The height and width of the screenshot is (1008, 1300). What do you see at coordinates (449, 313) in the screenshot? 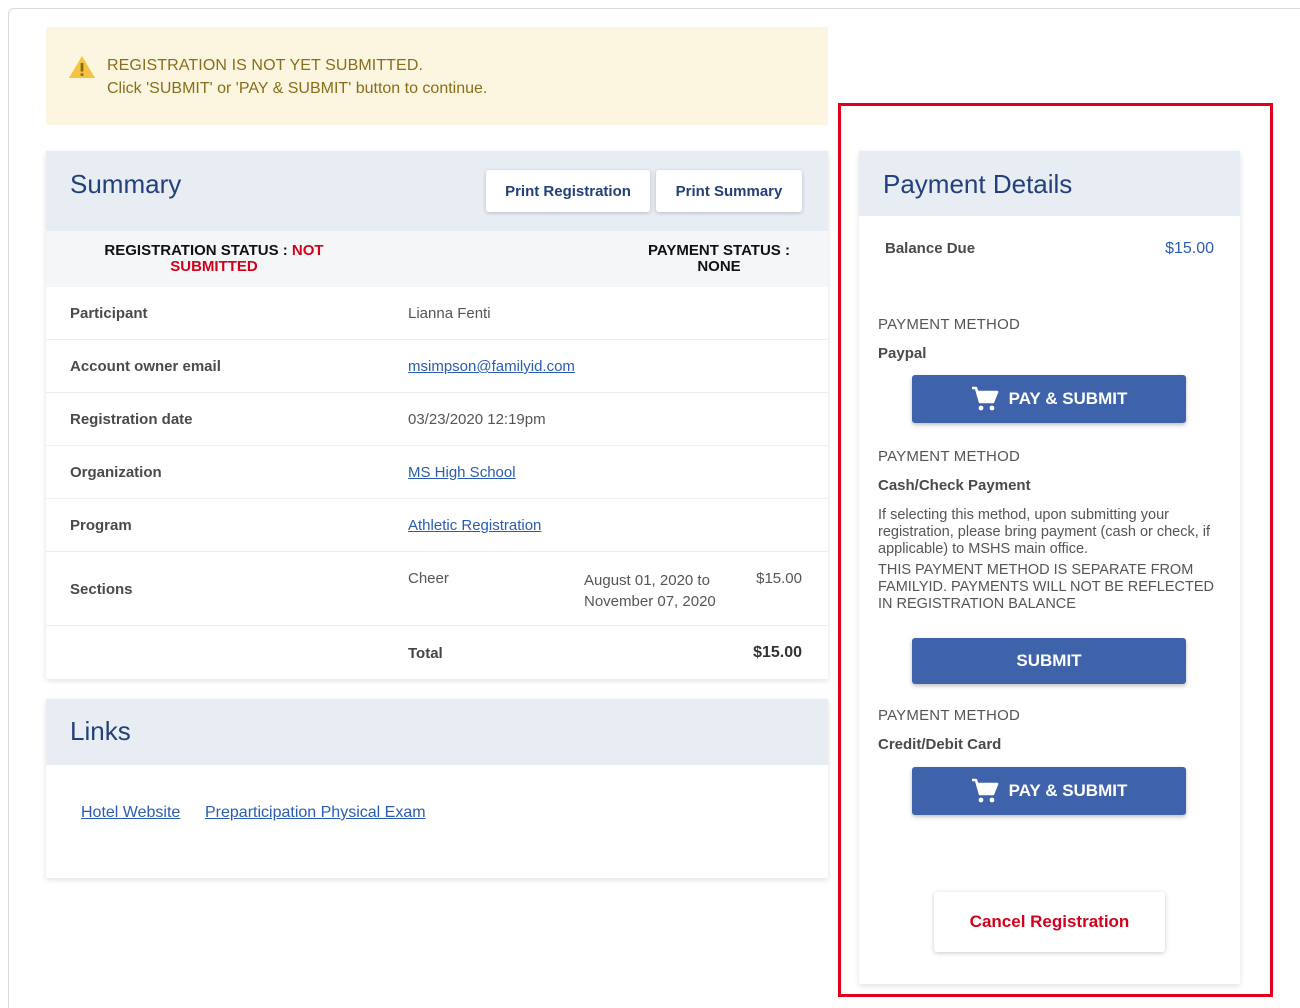
I see `participant-name: Lianna Fenti` at bounding box center [449, 313].